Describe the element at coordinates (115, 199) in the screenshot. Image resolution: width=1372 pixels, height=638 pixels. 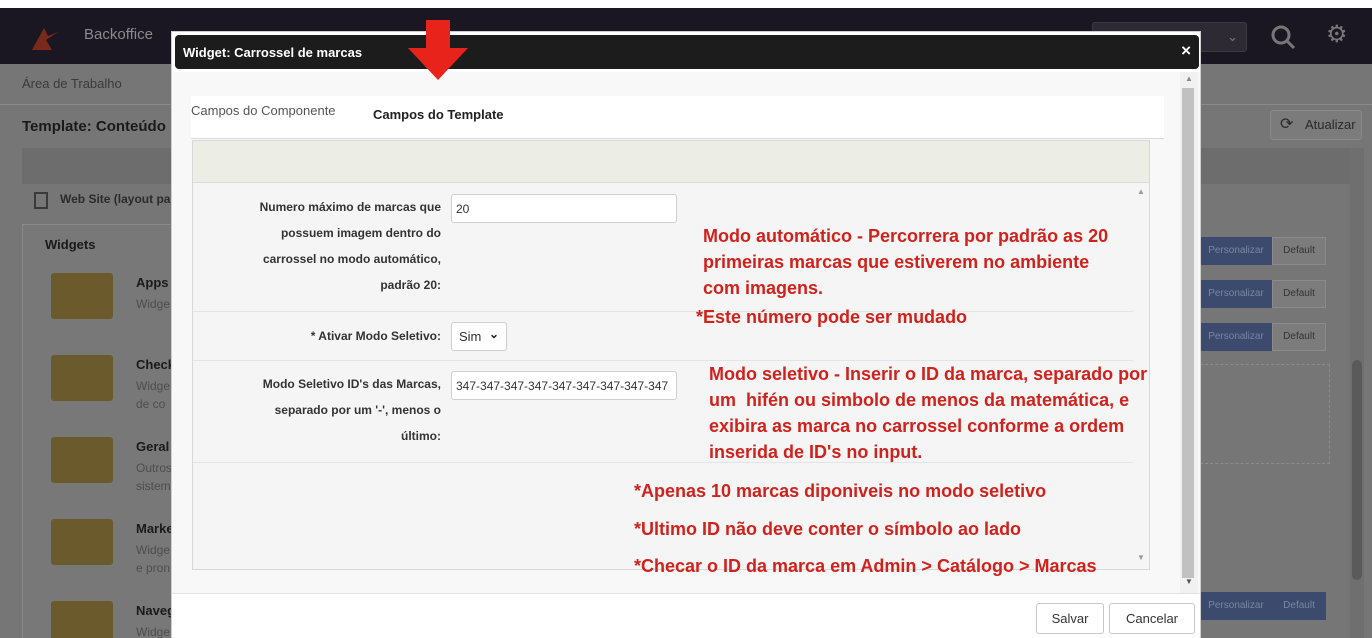
I see `layout-label: Web Site (layout pa` at that location.